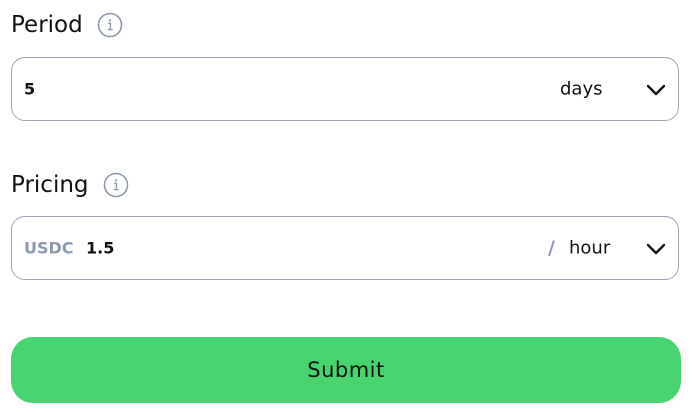 The image size is (694, 412). Describe the element at coordinates (100, 248) in the screenshot. I see `pricing-value-input: 1.5` at that location.